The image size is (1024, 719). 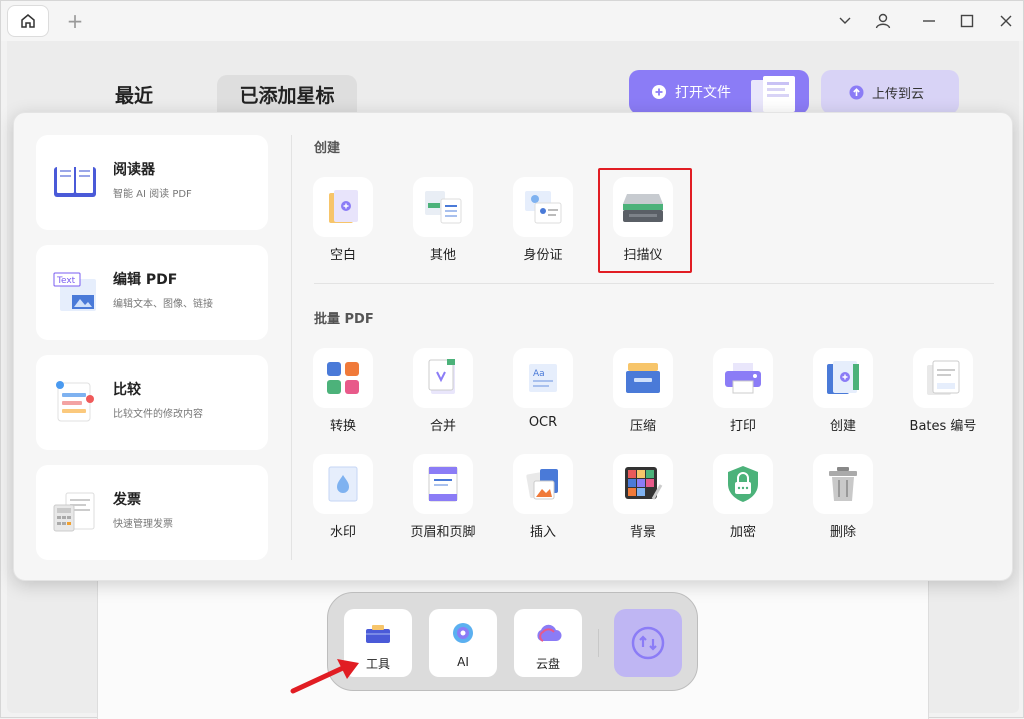 I want to click on home-icon, so click(x=28, y=21).